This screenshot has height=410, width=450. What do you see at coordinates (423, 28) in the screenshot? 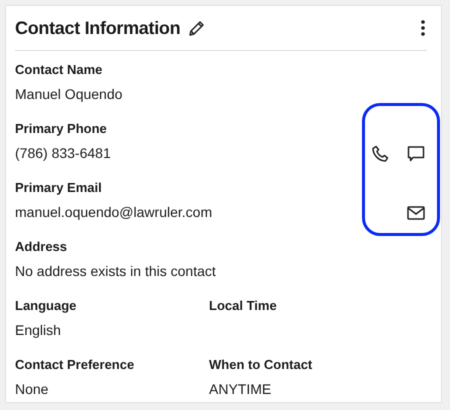
I see `more-options-icon` at bounding box center [423, 28].